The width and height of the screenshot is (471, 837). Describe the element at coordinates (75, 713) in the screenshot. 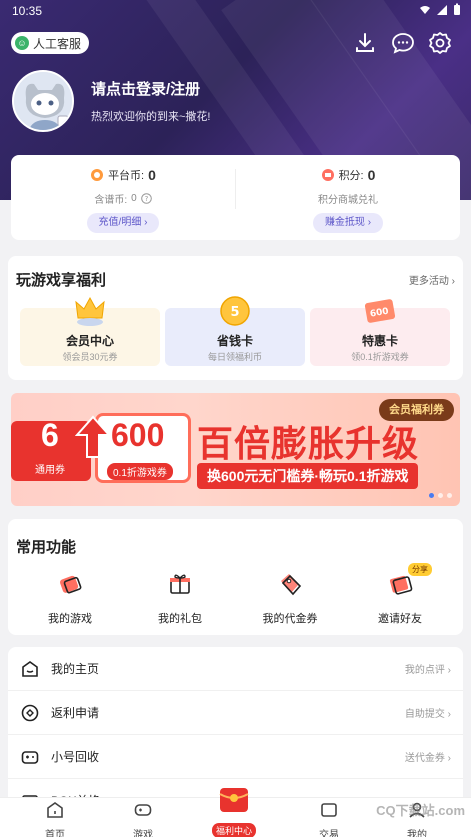

I see `rebate-label: 返利申请` at that location.